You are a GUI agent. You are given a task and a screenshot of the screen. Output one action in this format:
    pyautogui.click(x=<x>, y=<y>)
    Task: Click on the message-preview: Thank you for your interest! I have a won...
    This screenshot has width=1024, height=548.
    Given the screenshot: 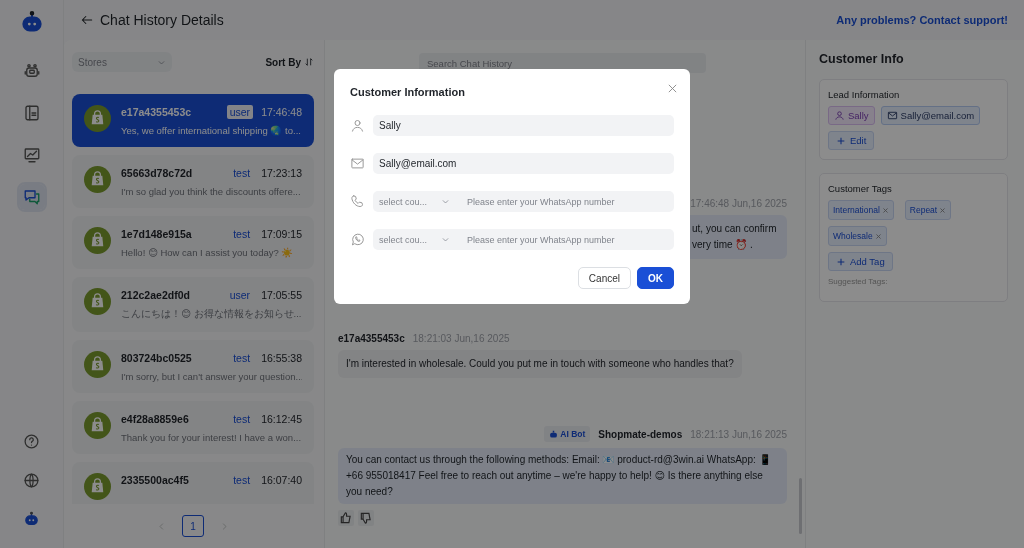 What is the action you would take?
    pyautogui.click(x=211, y=437)
    